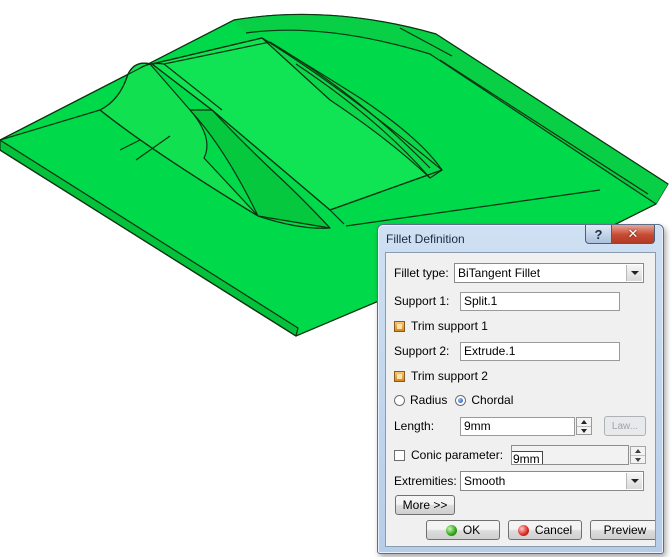 The height and width of the screenshot is (557, 671). What do you see at coordinates (527, 457) in the screenshot?
I see `conic-value: 9mm` at bounding box center [527, 457].